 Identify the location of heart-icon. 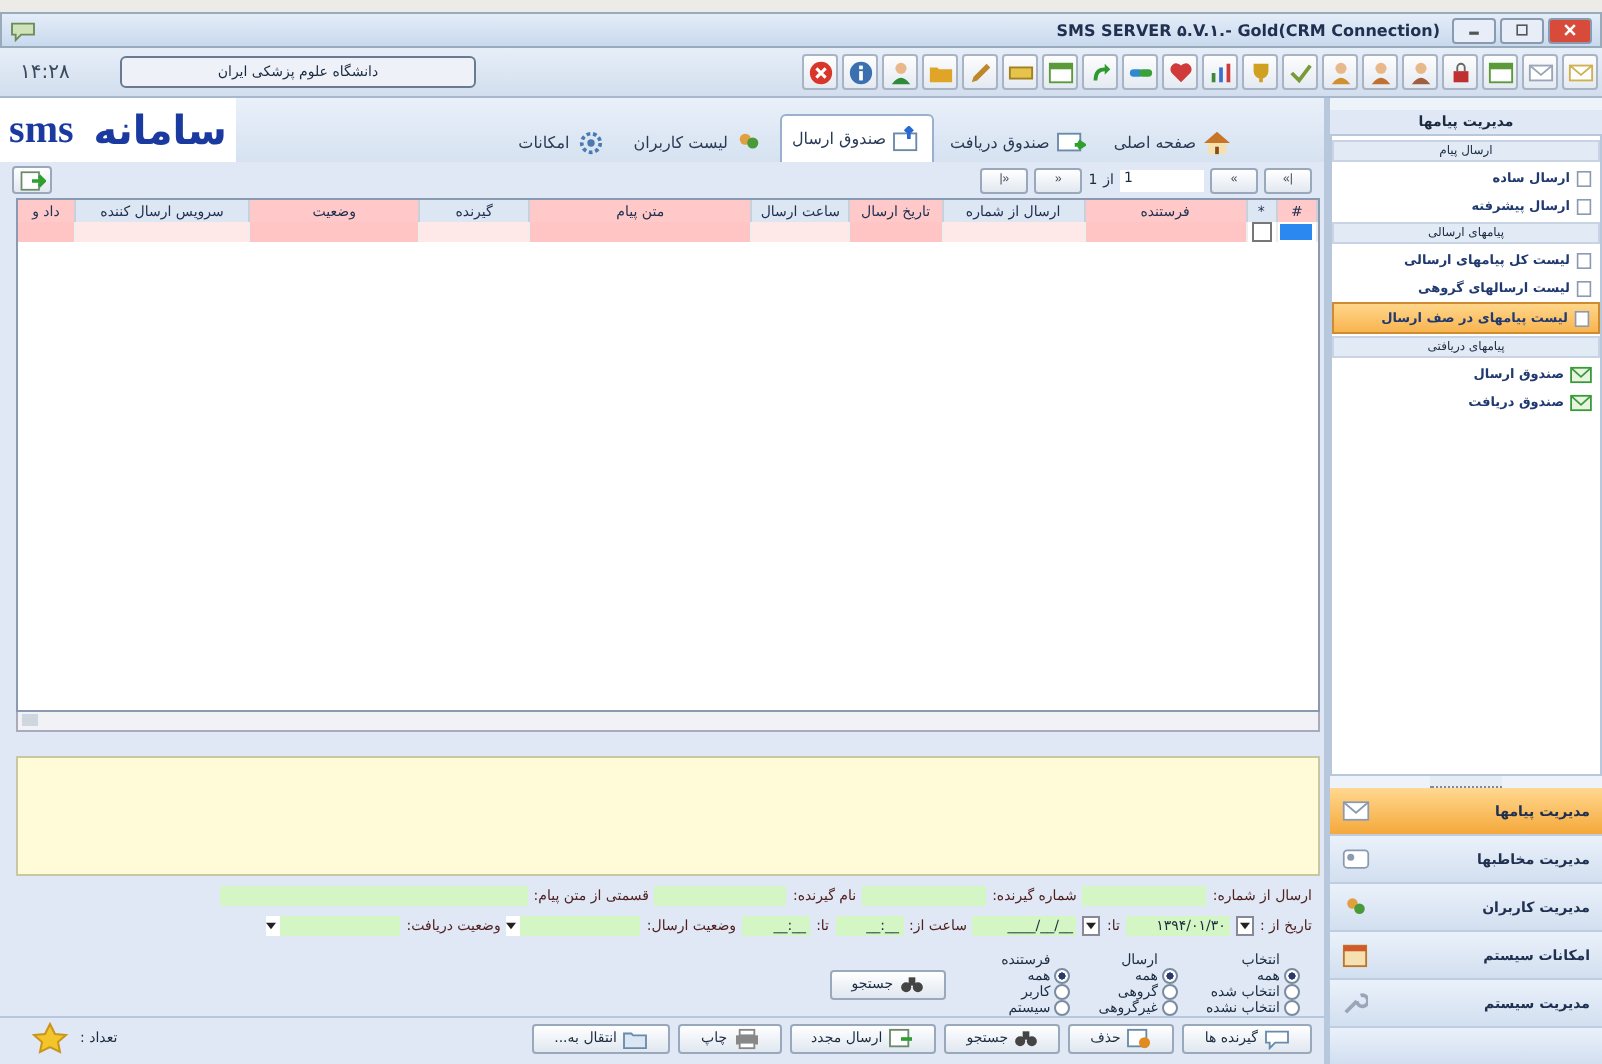
(1180, 72).